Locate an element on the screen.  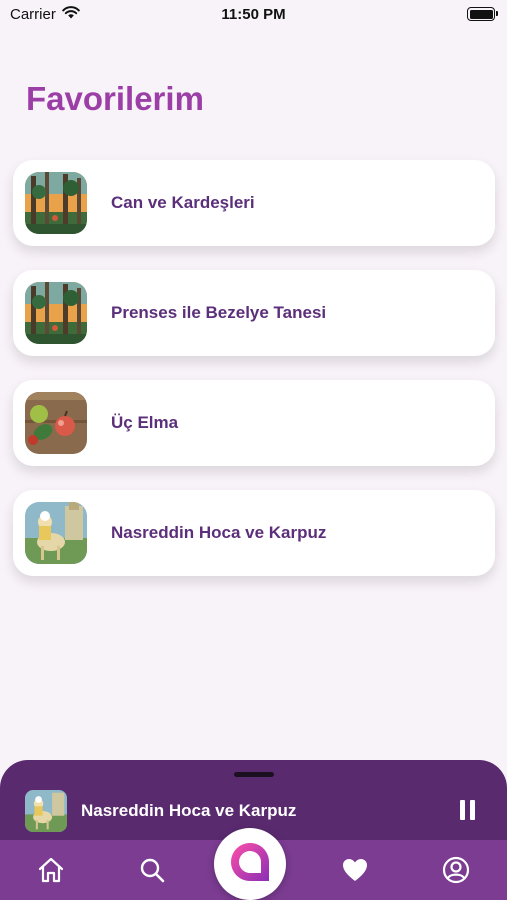
page-title: Favorilerim is located at coordinates (115, 98).